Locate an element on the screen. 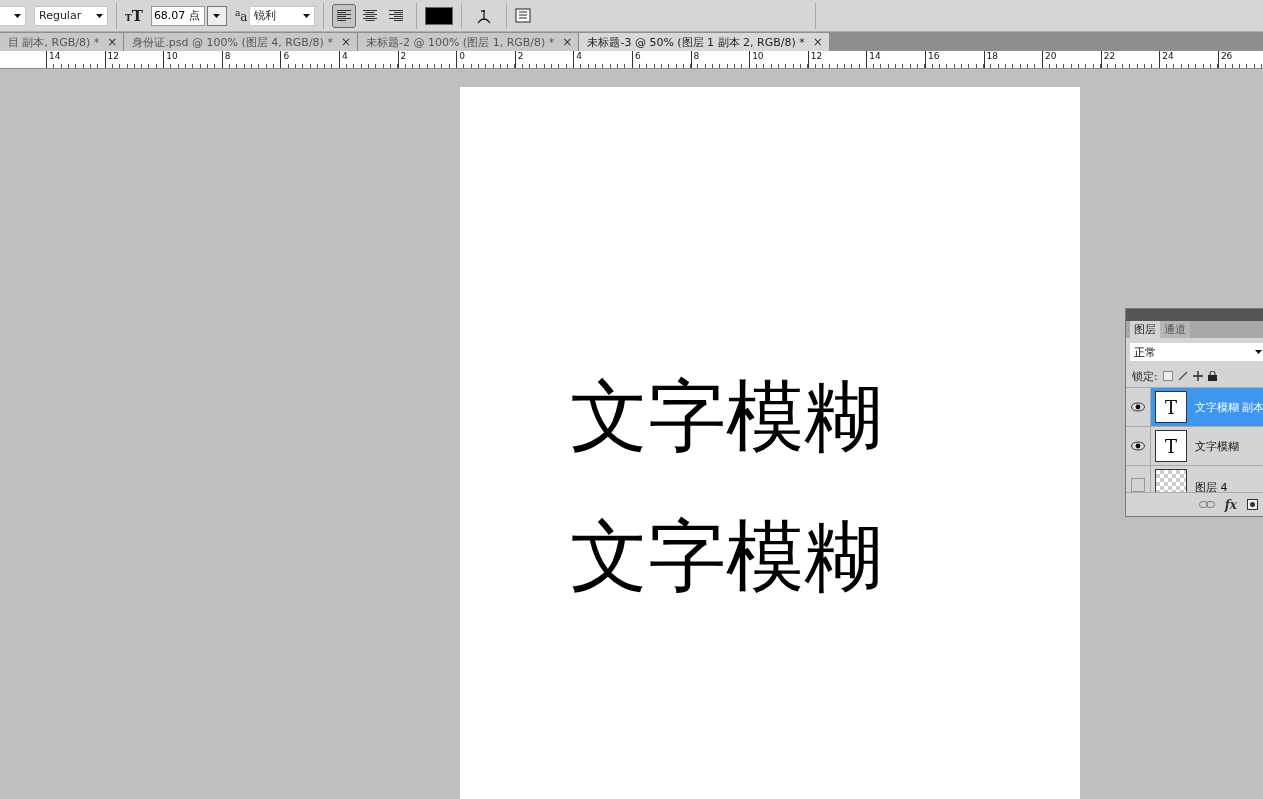 This screenshot has width=1263, height=799. ruler-label: 18 is located at coordinates (992, 56).